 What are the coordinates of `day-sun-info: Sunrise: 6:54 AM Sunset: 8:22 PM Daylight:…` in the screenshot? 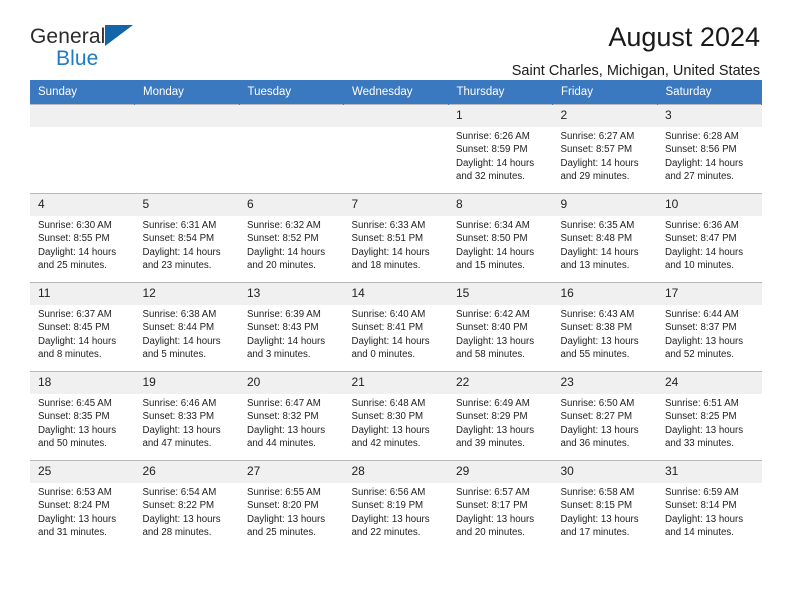 It's located at (187, 511).